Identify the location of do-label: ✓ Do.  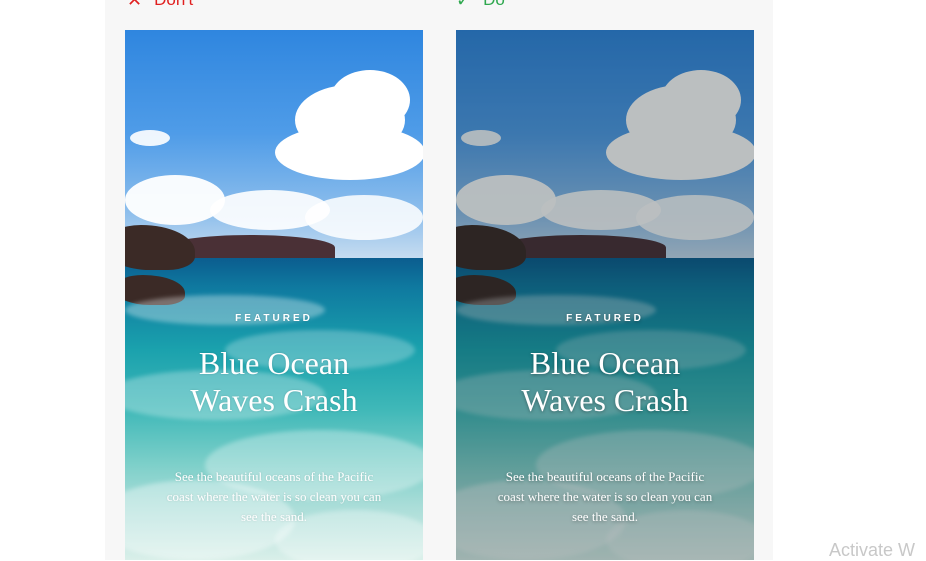
(480, 5).